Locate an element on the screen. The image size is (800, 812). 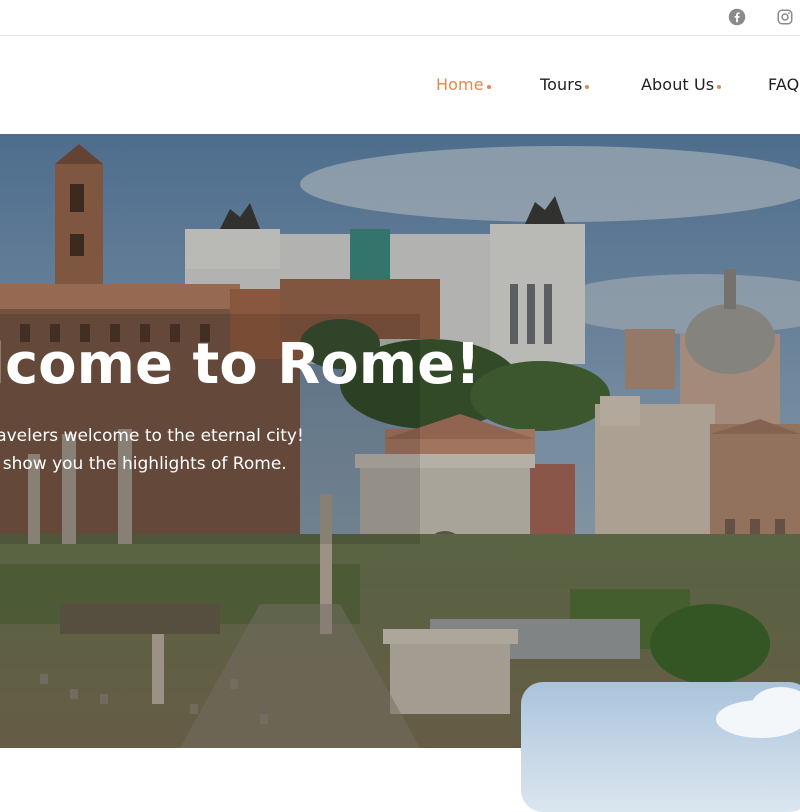
nav-item-tours: Tours is located at coordinates (565, 84).